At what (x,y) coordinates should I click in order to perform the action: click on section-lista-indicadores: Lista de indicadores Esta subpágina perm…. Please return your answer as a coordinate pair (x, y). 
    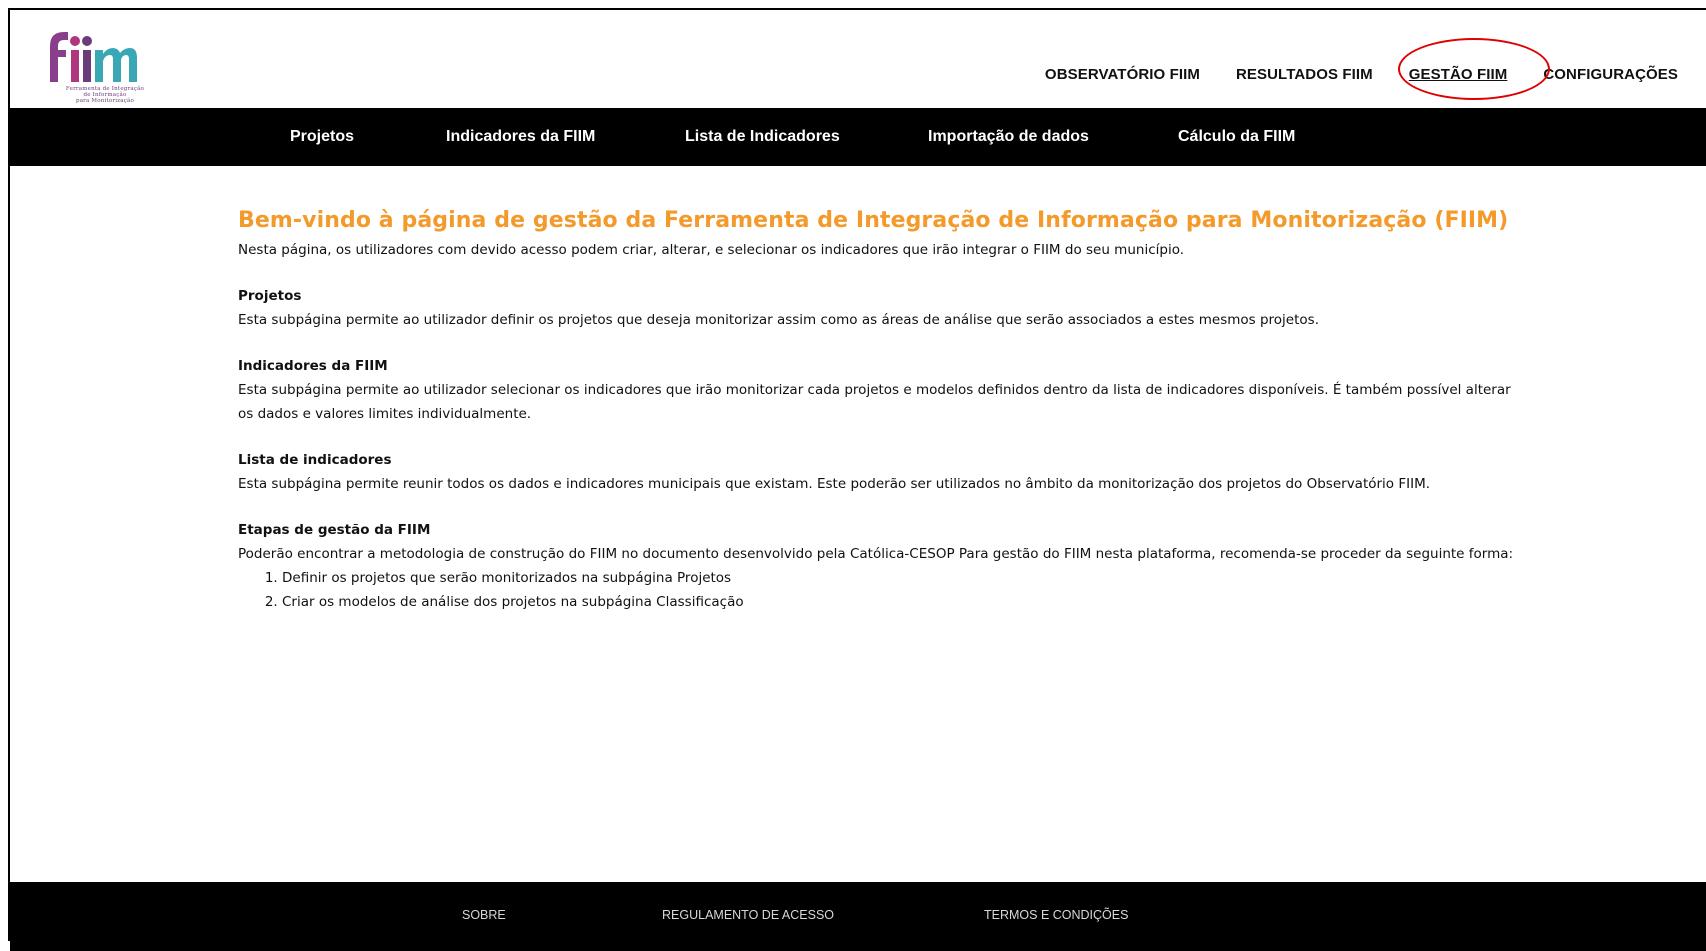
    Looking at the image, I should click on (883, 472).